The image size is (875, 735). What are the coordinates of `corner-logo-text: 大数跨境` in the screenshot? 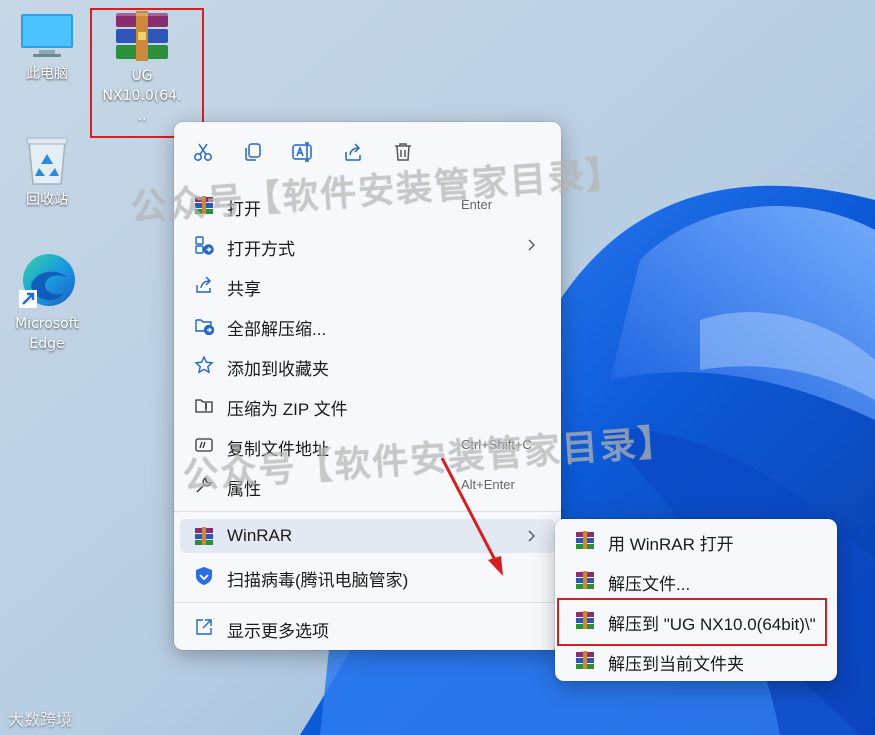 It's located at (40, 719).